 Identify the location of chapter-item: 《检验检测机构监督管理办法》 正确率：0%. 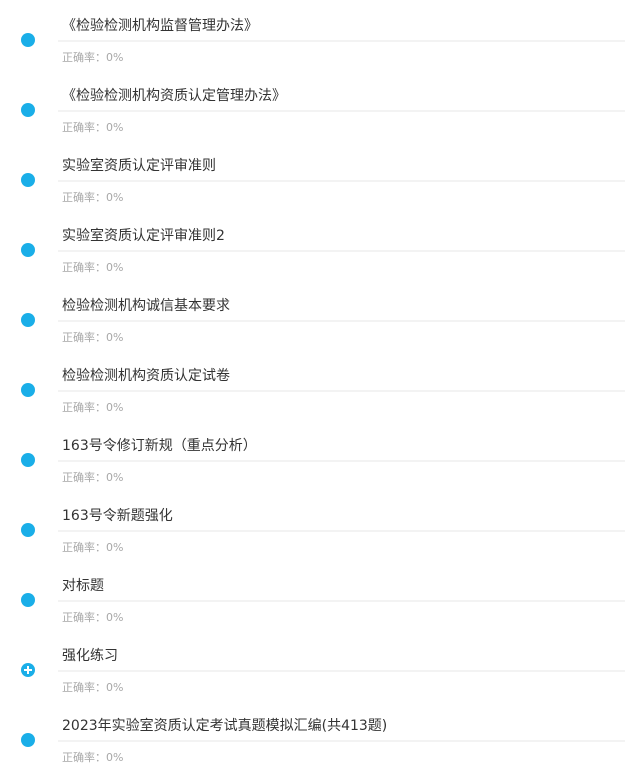
(312, 35).